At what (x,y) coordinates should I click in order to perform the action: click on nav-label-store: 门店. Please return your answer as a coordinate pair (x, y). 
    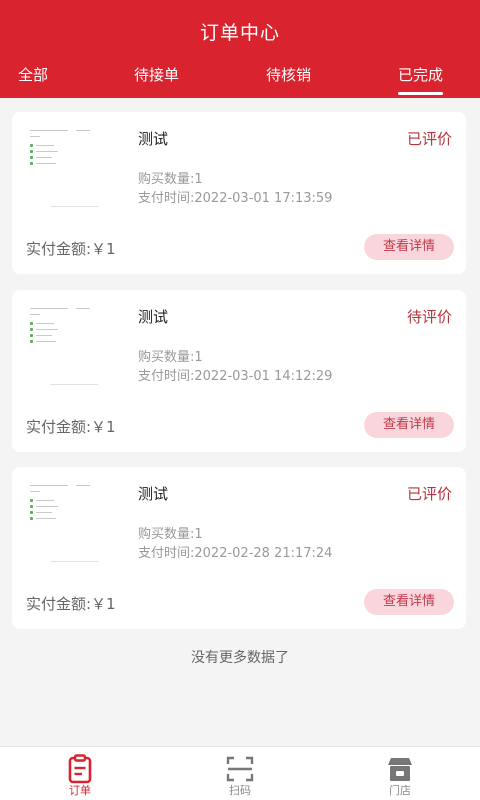
    Looking at the image, I should click on (400, 790).